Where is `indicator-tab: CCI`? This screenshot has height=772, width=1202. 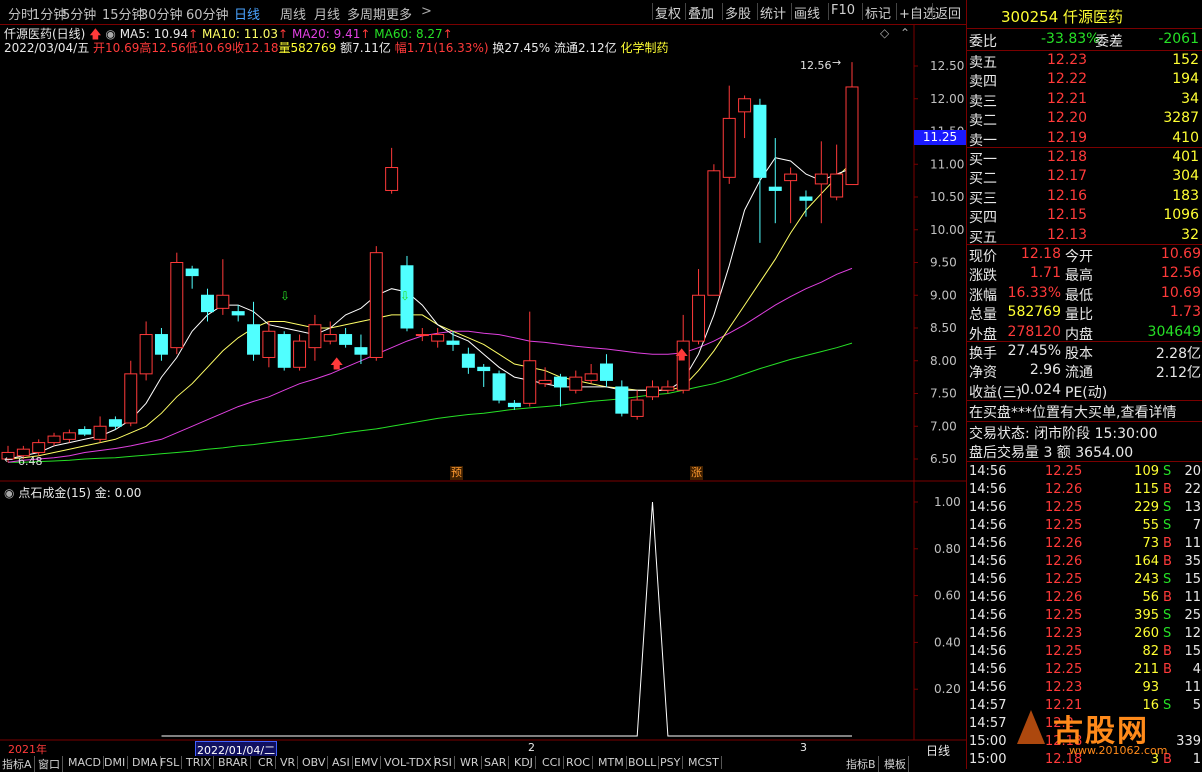
indicator-tab: CCI is located at coordinates (553, 762).